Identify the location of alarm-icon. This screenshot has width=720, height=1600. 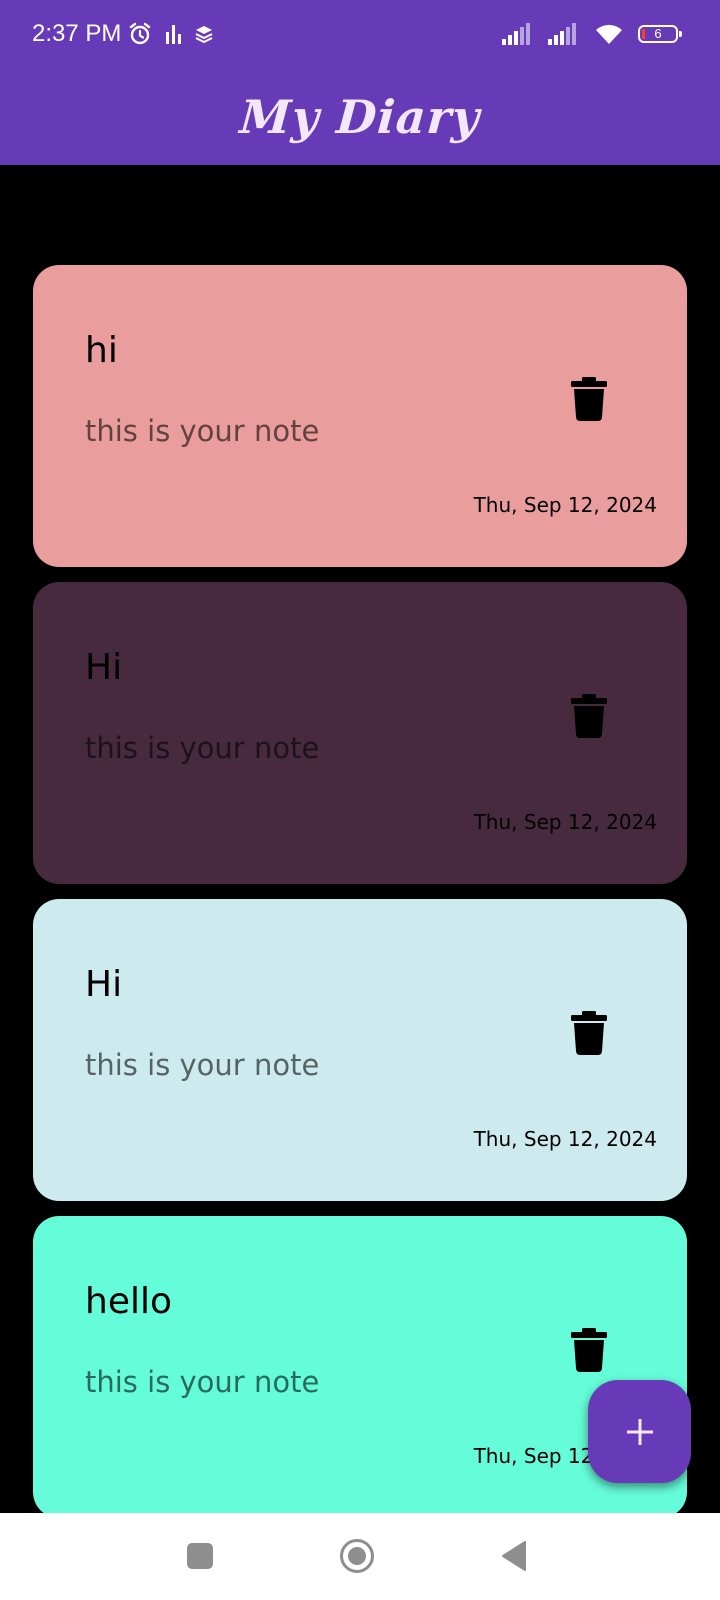
(140, 33).